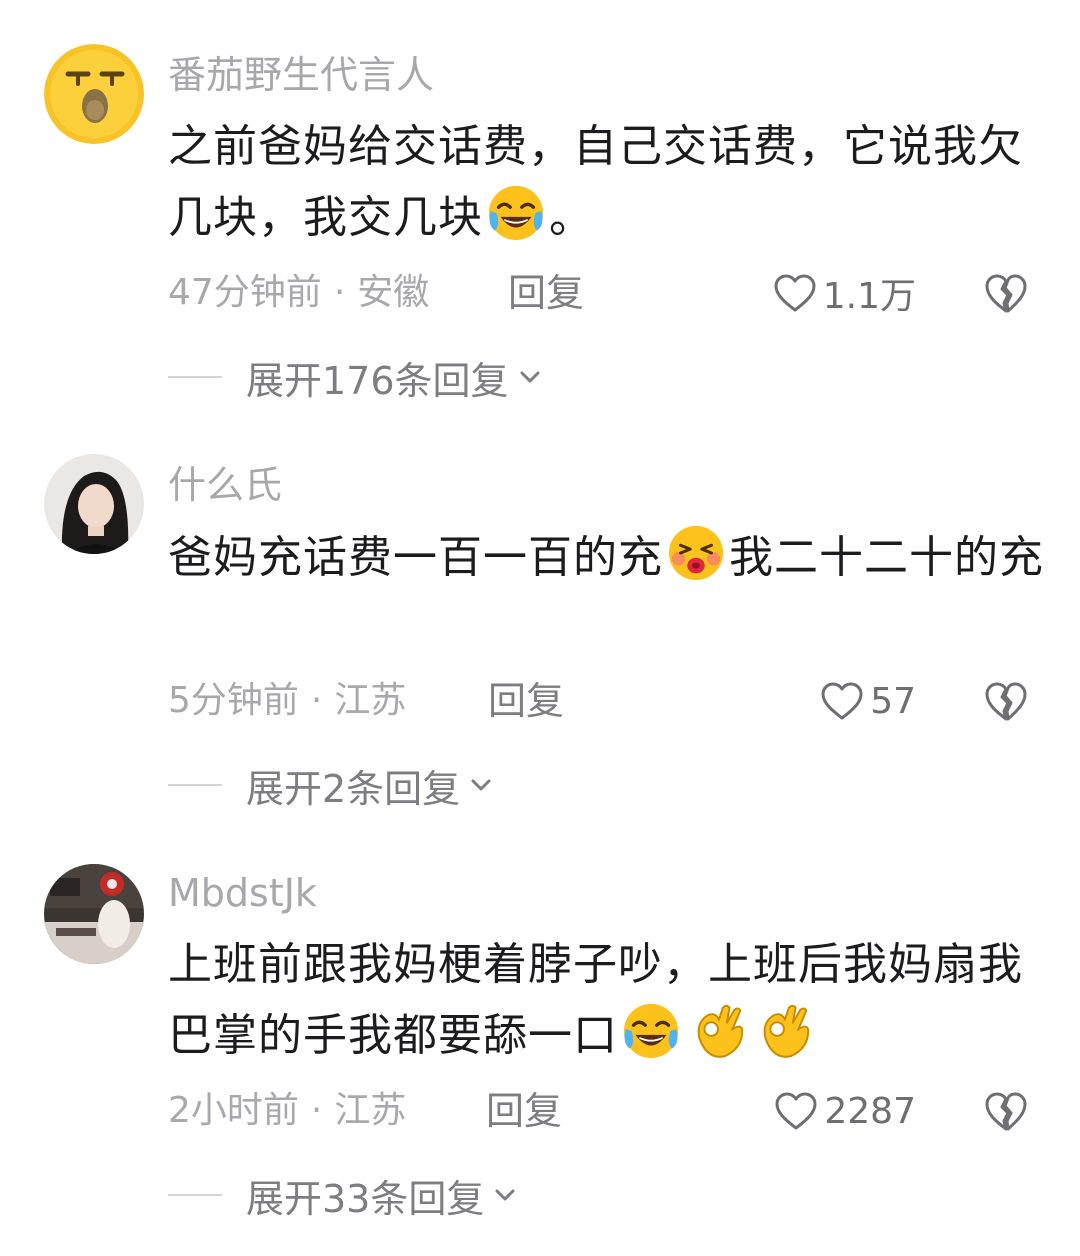  Describe the element at coordinates (233, 1110) in the screenshot. I see `comment-time: 2小时前` at that location.